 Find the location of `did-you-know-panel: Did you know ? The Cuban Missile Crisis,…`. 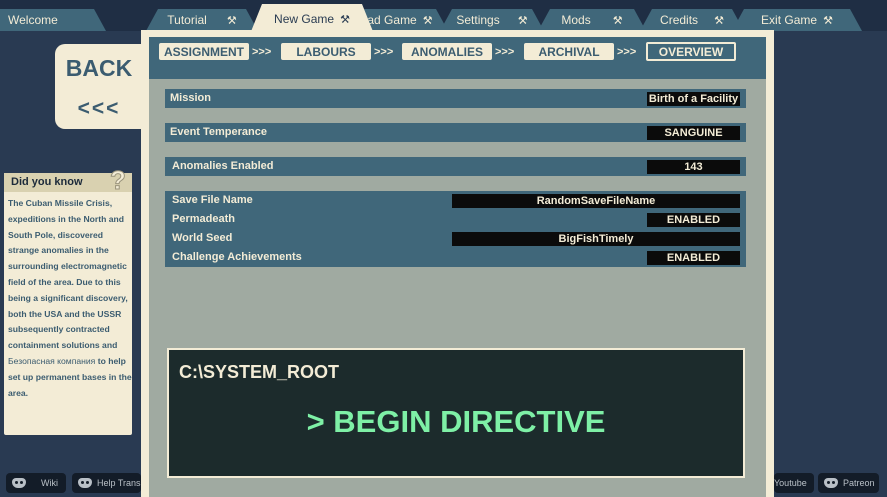

did-you-know-panel: Did you know ? The Cuban Missile Crisis,… is located at coordinates (68, 300).